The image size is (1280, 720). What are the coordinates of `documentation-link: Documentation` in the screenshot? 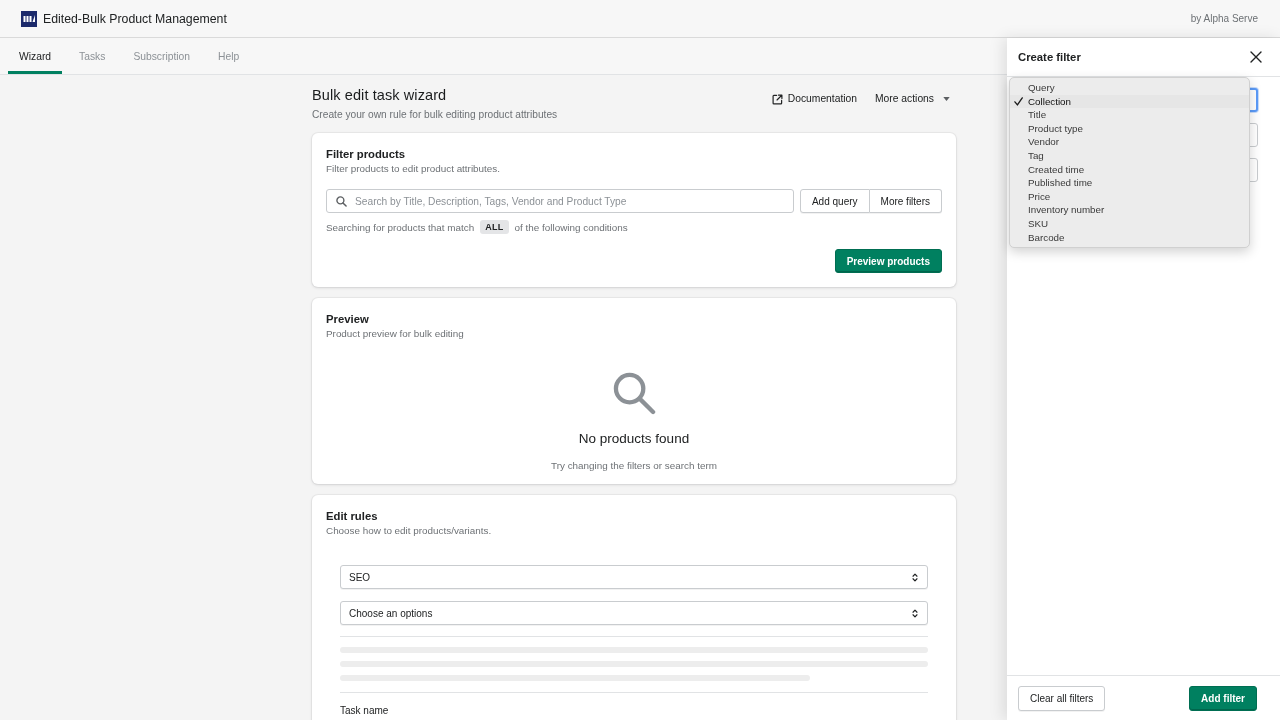 It's located at (814, 99).